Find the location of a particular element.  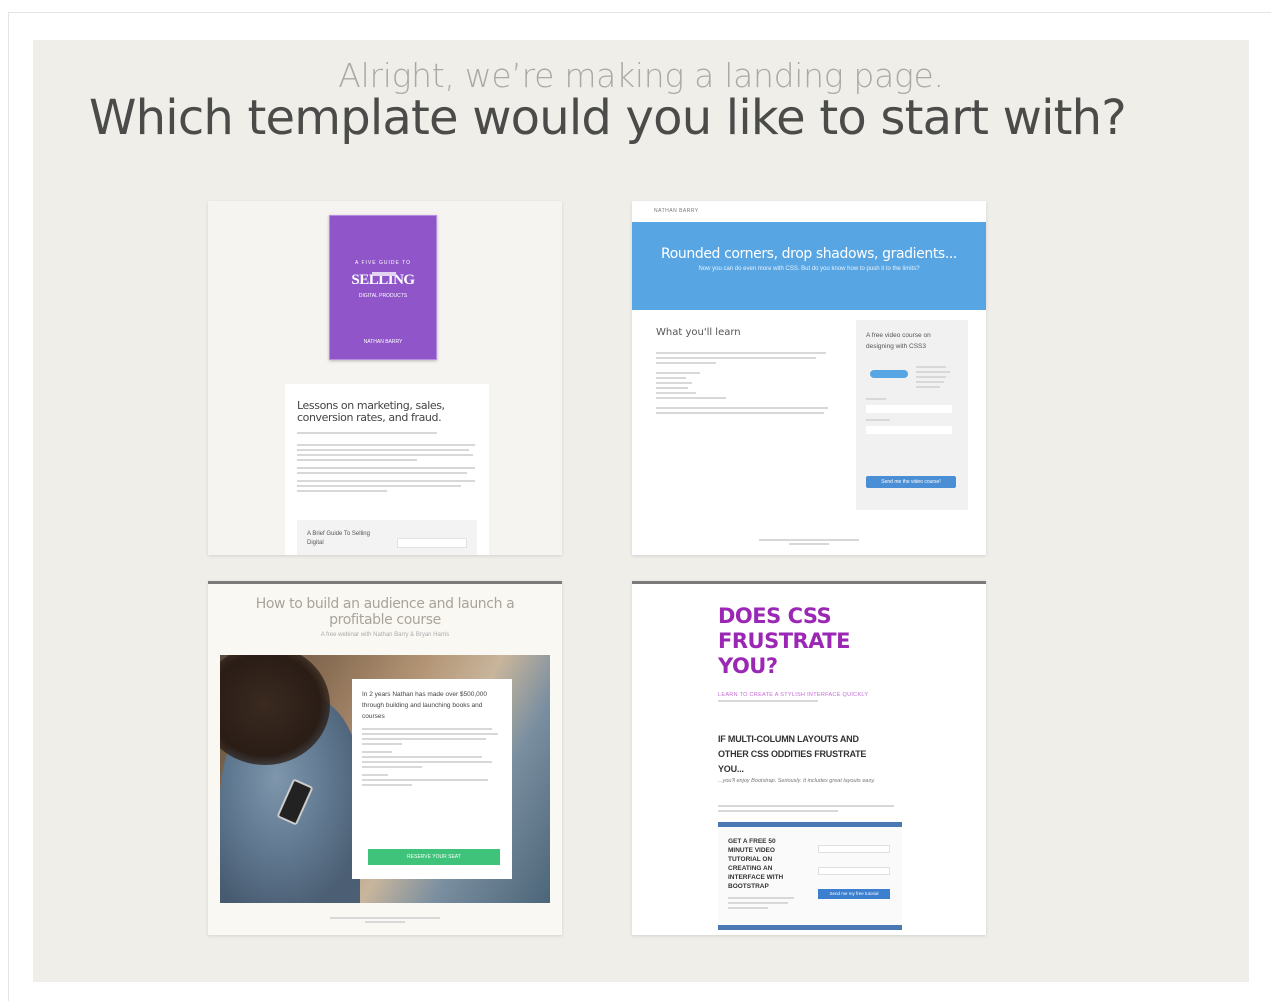

ebook-signup-box: A Brief Guide To Selling Digital is located at coordinates (387, 537).